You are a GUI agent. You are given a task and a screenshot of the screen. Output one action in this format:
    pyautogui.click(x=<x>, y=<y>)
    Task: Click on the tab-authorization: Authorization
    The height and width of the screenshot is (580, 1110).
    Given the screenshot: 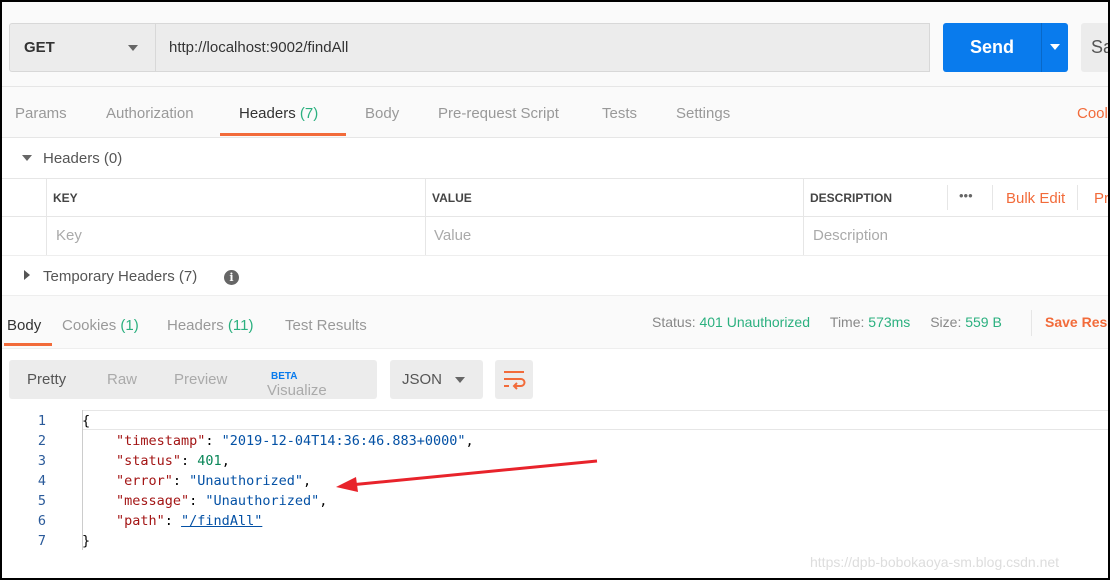 What is the action you would take?
    pyautogui.click(x=150, y=113)
    